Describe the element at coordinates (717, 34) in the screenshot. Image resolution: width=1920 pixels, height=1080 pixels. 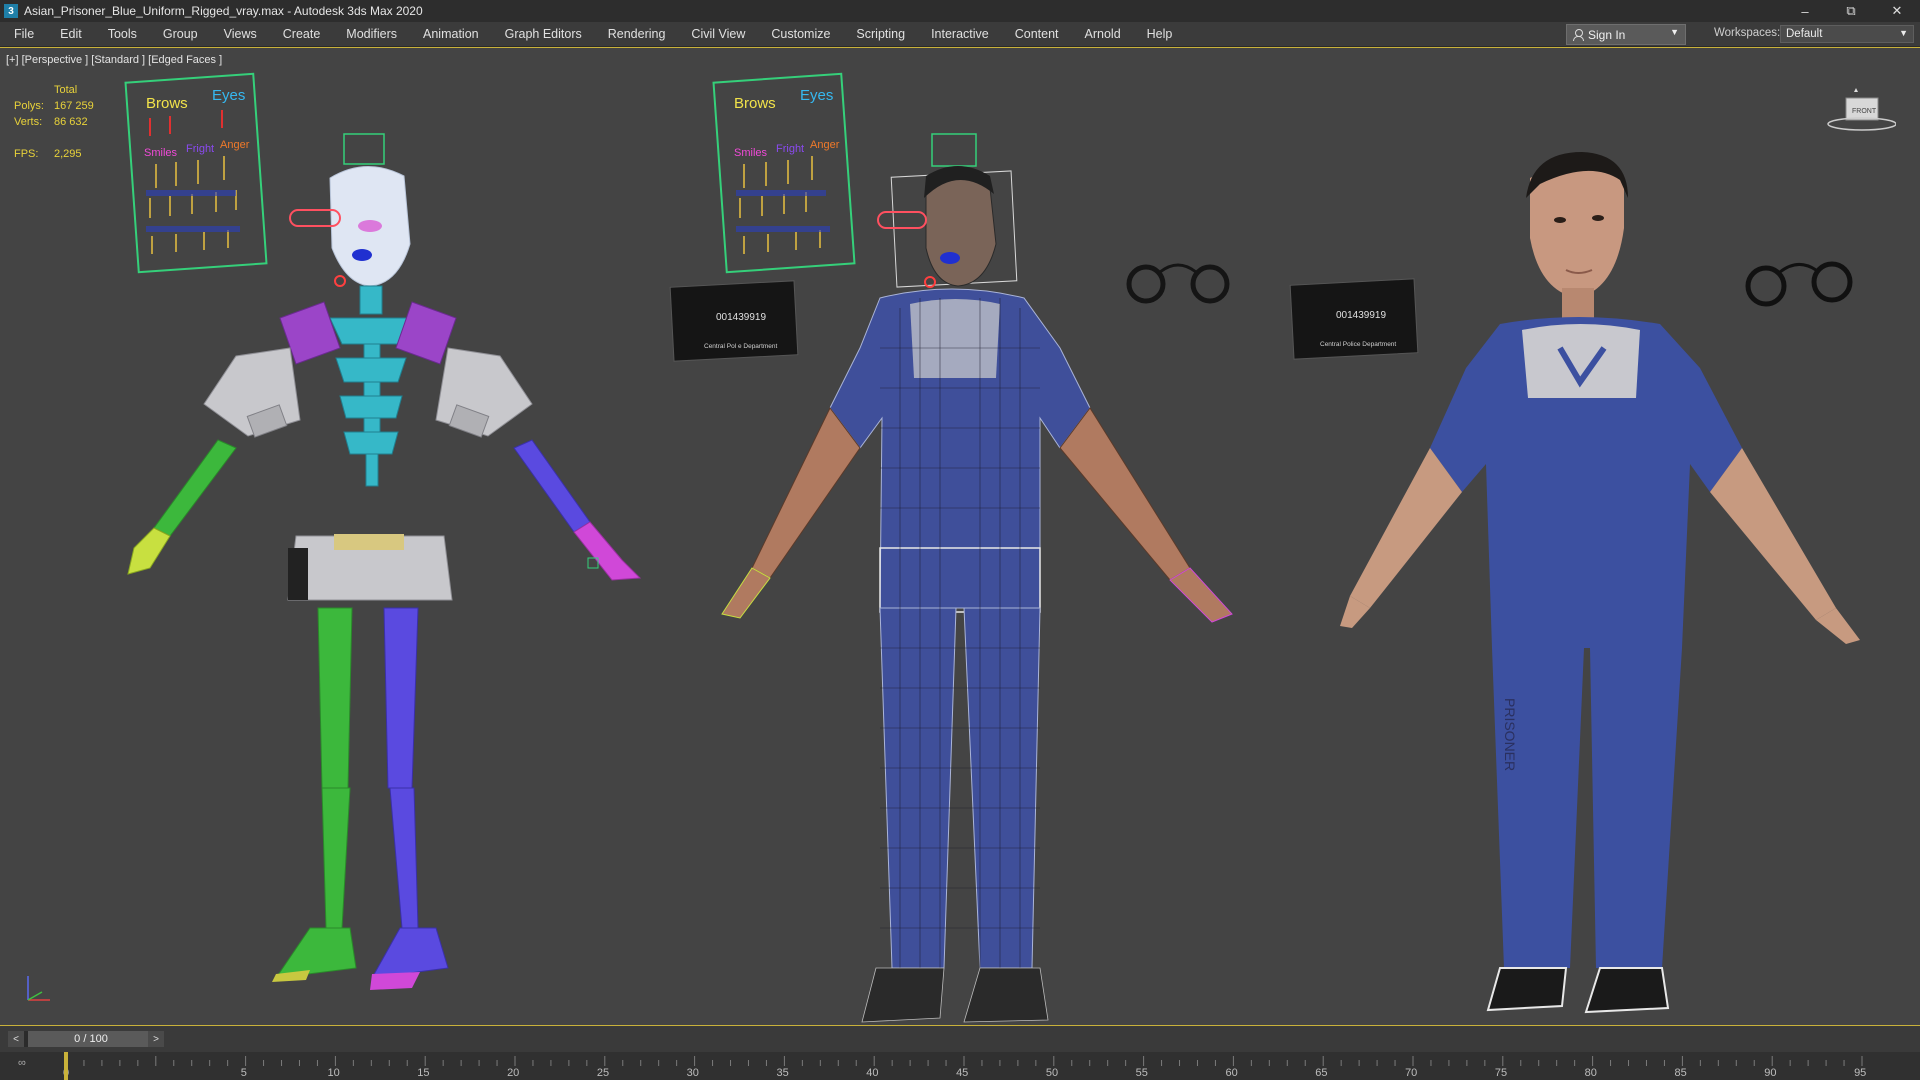
I see `menu-civil-view: Civil View` at that location.